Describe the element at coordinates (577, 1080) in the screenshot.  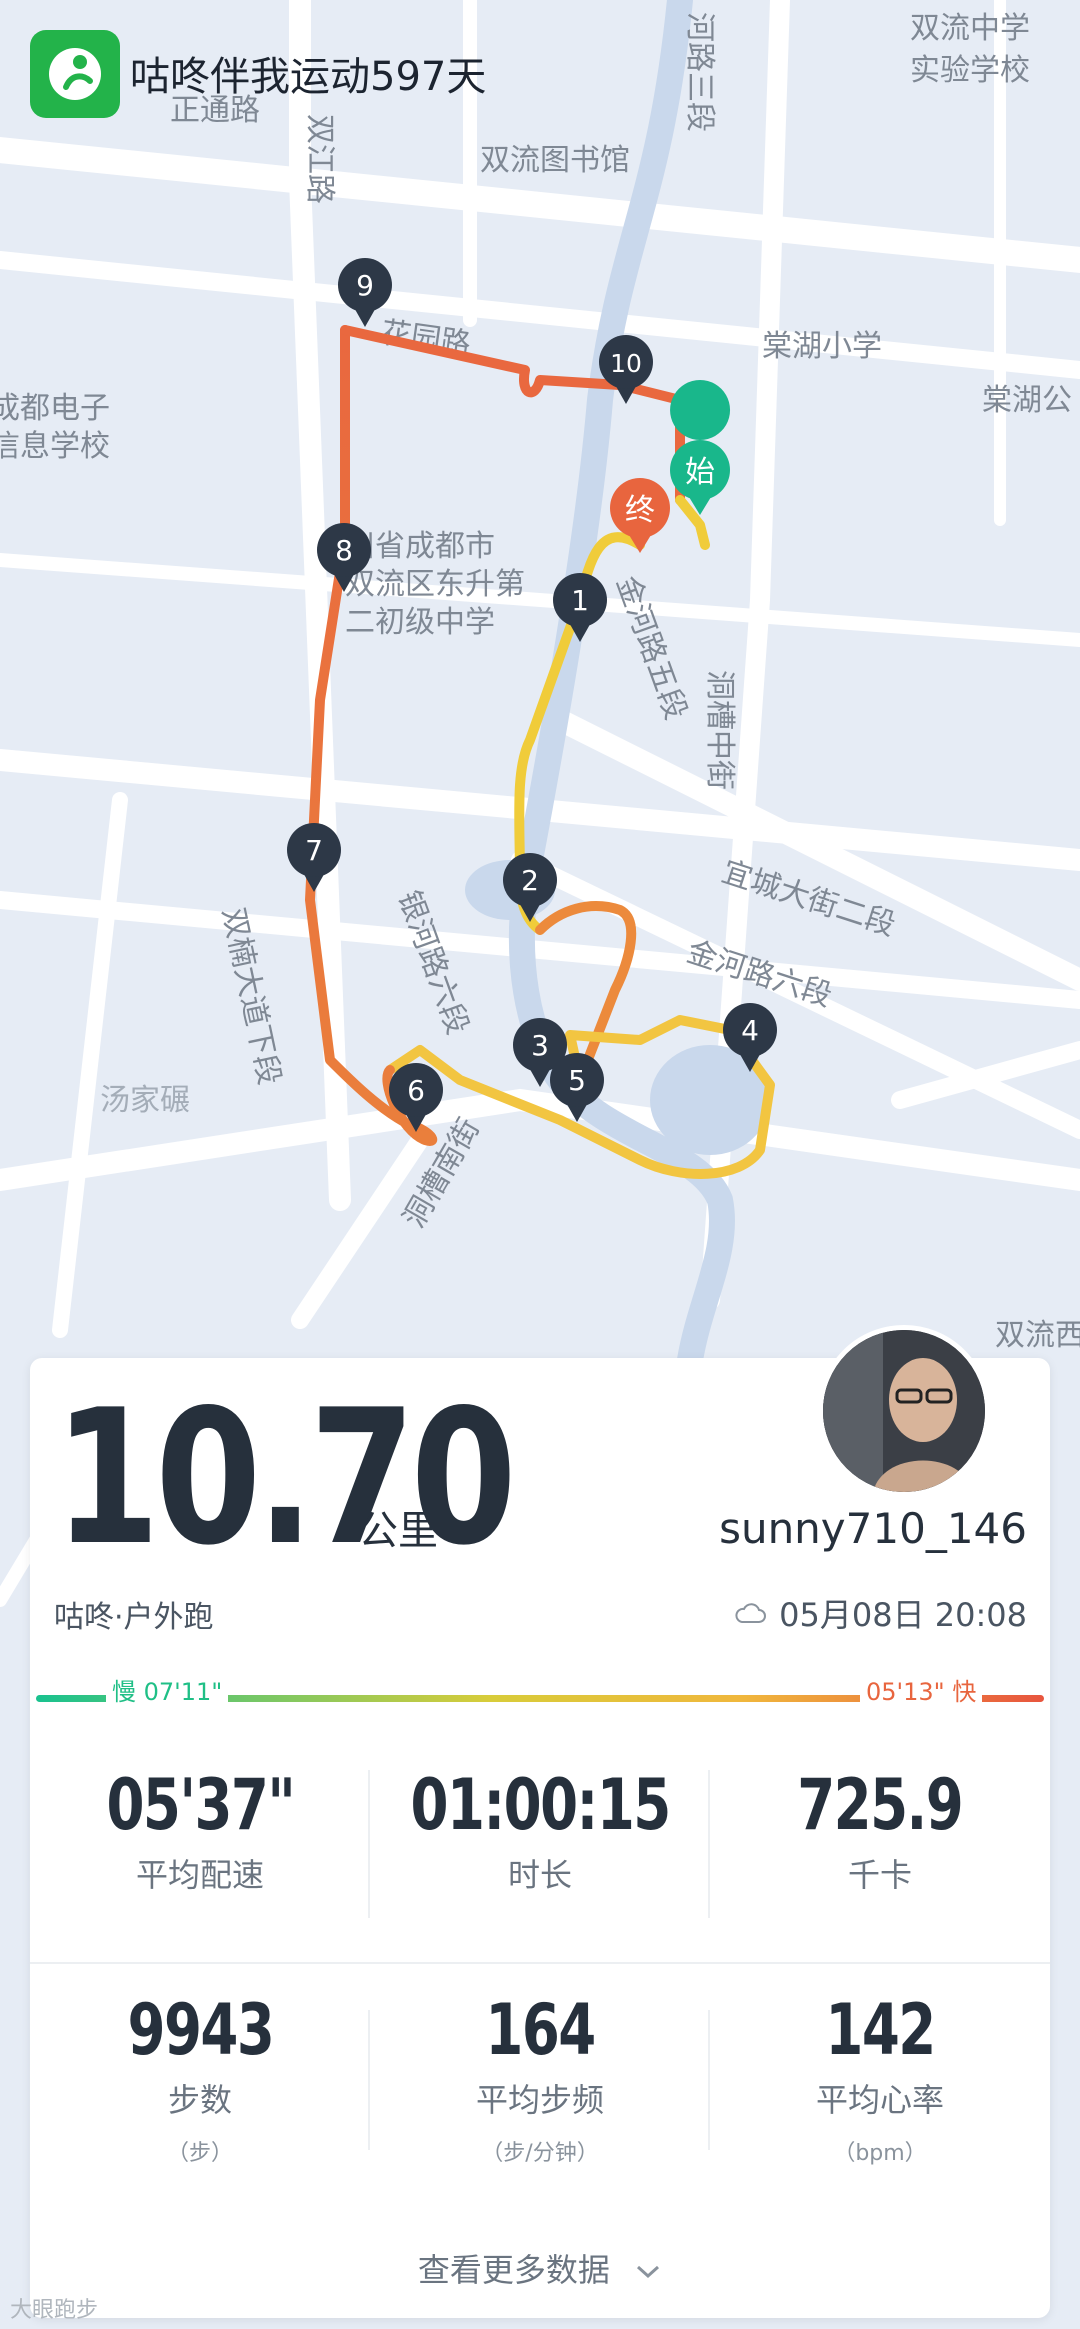
I see `km-marker-label: 5` at that location.